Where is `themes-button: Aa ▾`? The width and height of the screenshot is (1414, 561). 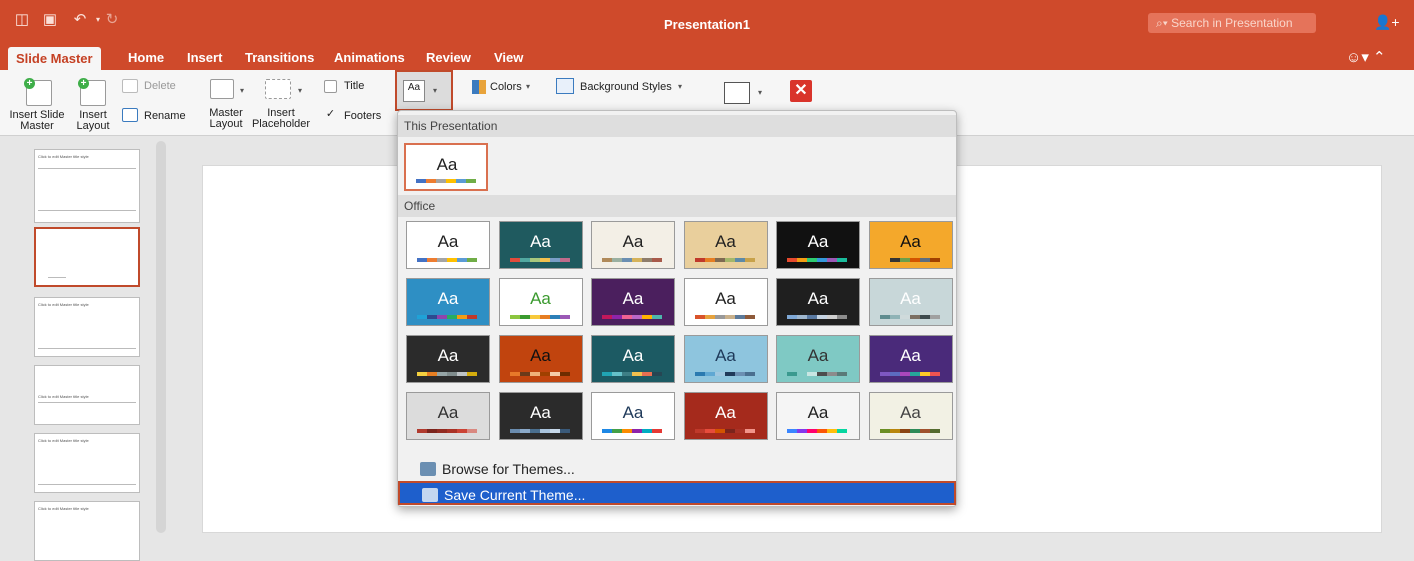
themes-button: Aa ▾ is located at coordinates (424, 90).